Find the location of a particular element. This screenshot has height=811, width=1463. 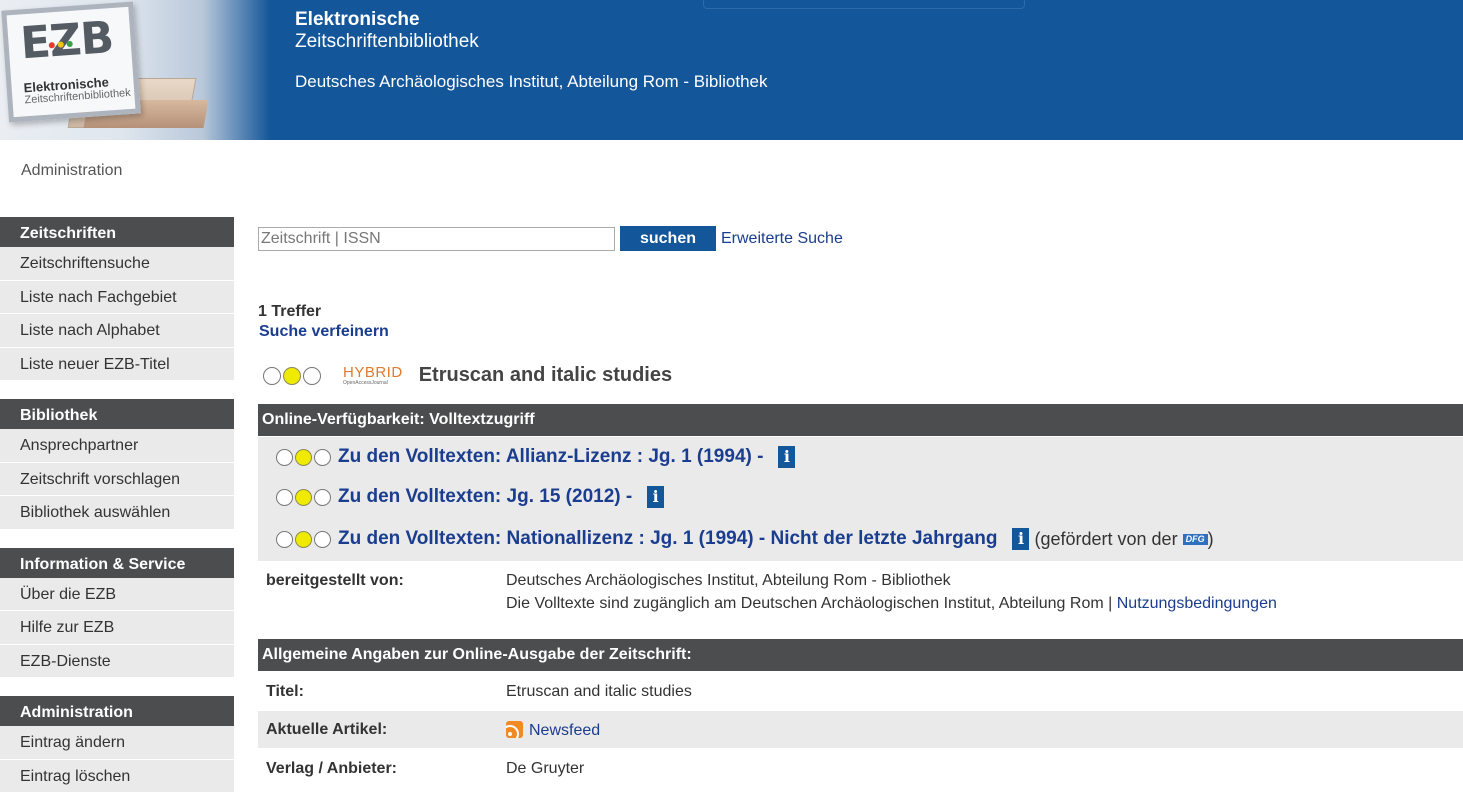

sidebar-heading: Zeitschriften is located at coordinates (117, 232).